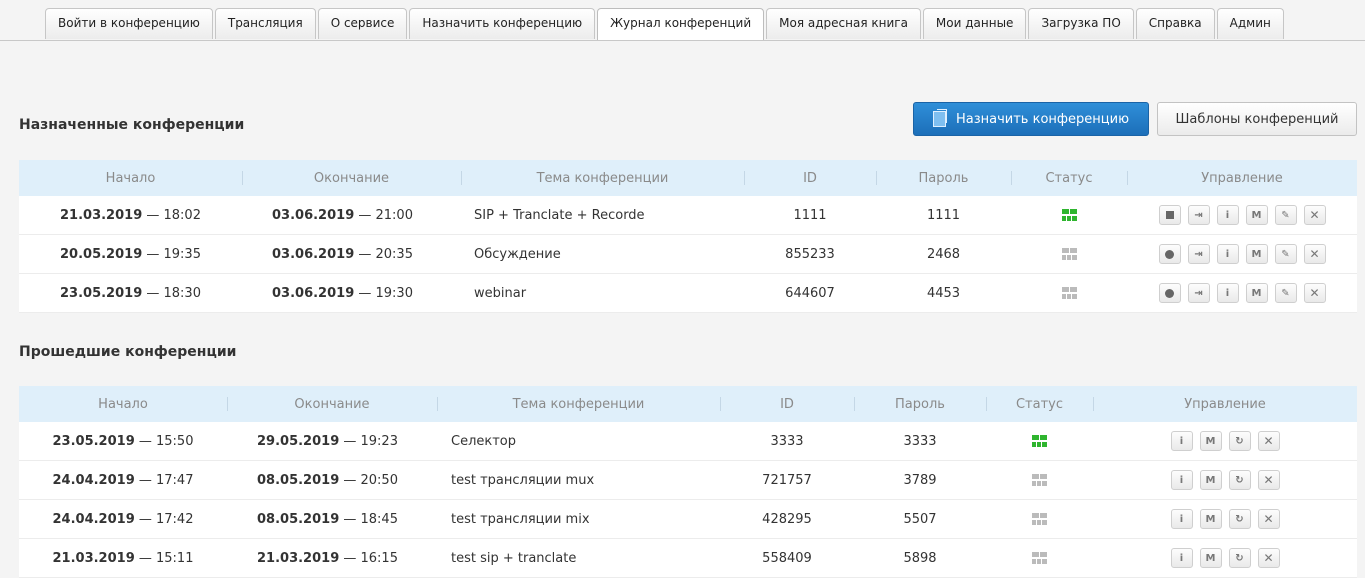 The height and width of the screenshot is (578, 1365). Describe the element at coordinates (843, 23) in the screenshot. I see `tab-5: Моя адресная книга` at that location.